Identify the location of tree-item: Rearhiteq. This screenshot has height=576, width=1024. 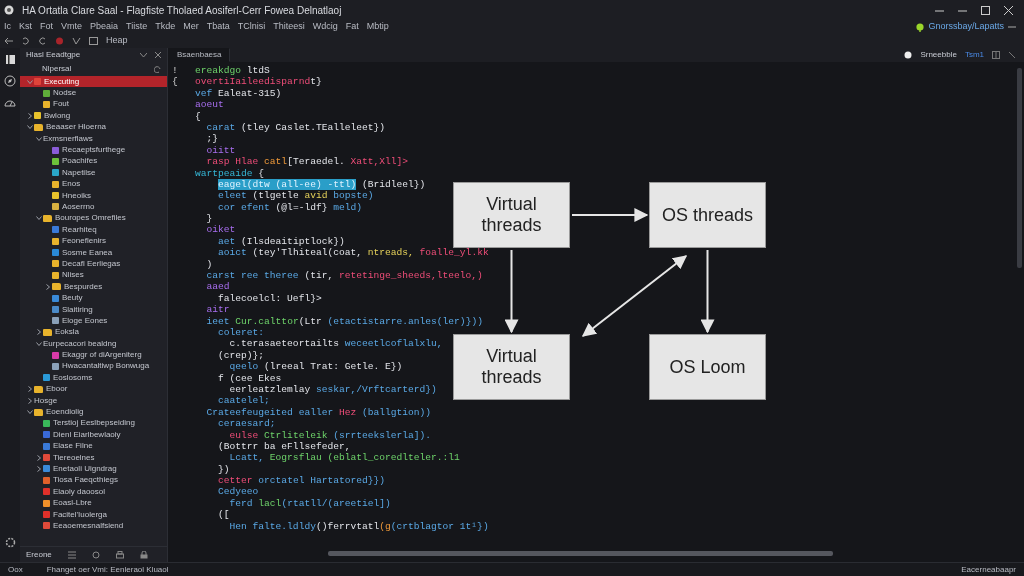
(93, 230).